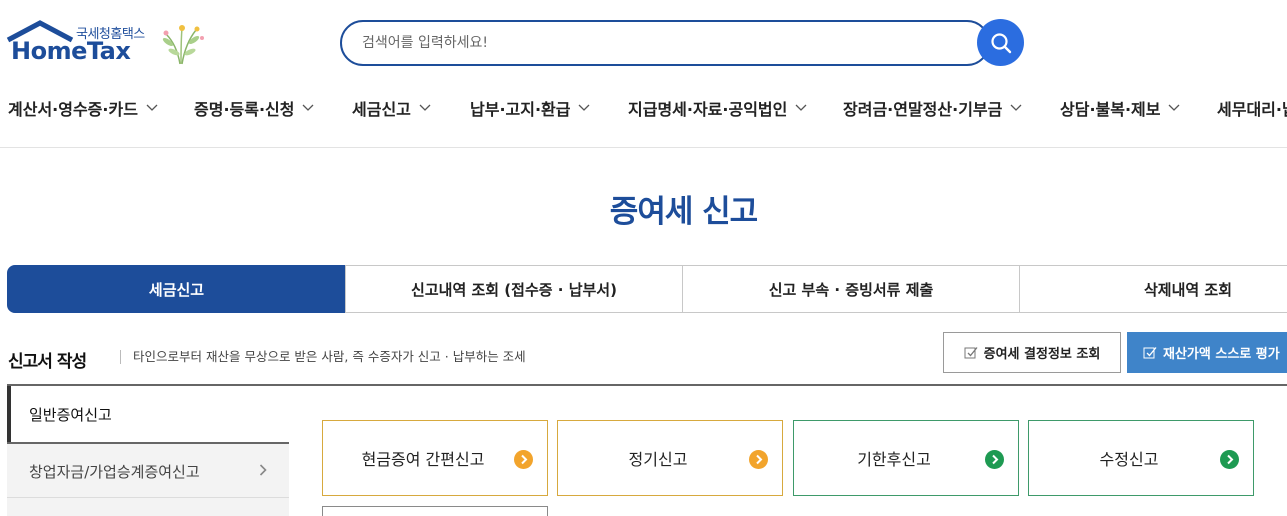 The image size is (1287, 516). What do you see at coordinates (683, 212) in the screenshot?
I see `page-title: 증여세 신고` at bounding box center [683, 212].